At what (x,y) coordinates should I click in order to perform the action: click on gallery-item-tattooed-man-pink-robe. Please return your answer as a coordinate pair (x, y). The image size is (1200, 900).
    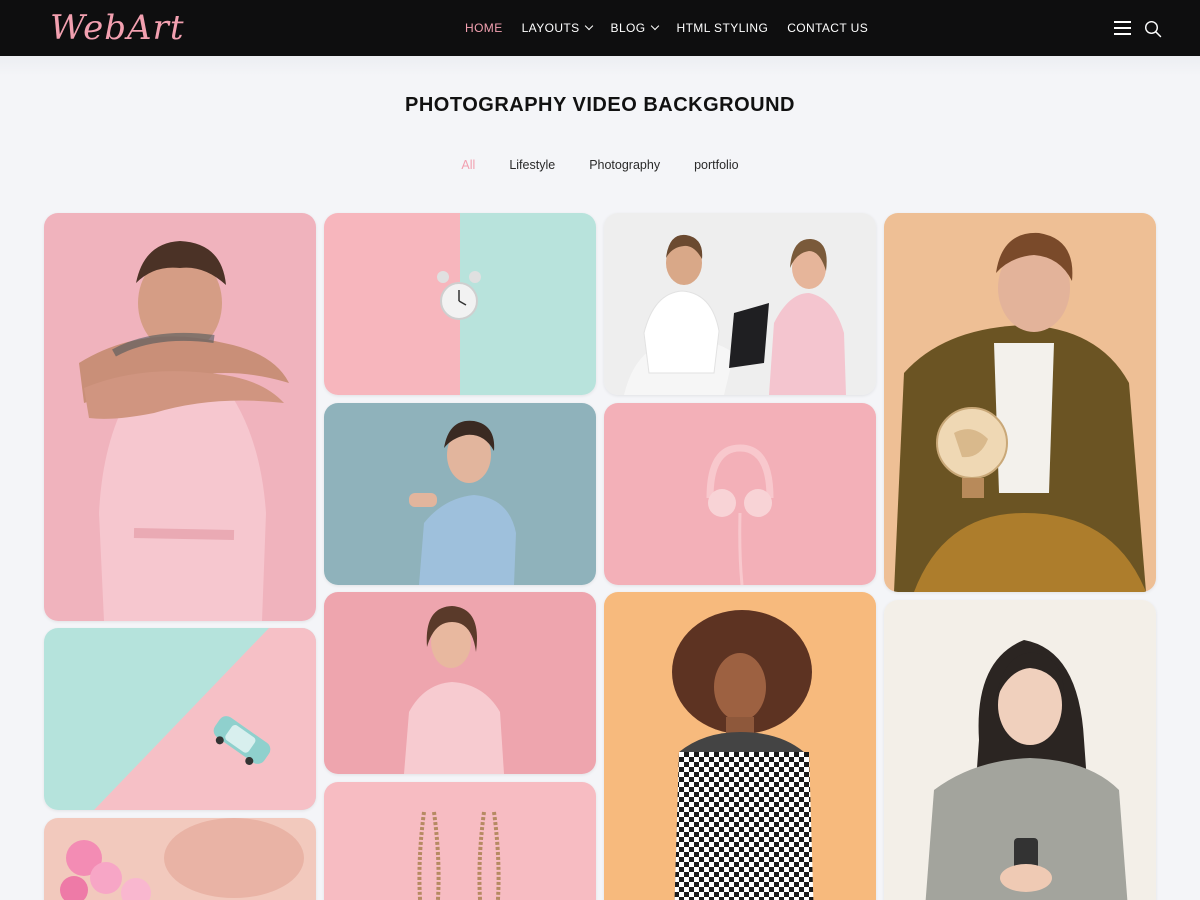
    Looking at the image, I should click on (180, 417).